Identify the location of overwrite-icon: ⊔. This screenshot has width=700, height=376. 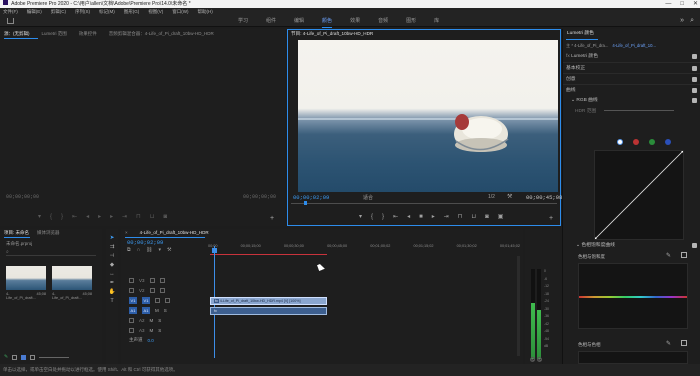
(152, 217).